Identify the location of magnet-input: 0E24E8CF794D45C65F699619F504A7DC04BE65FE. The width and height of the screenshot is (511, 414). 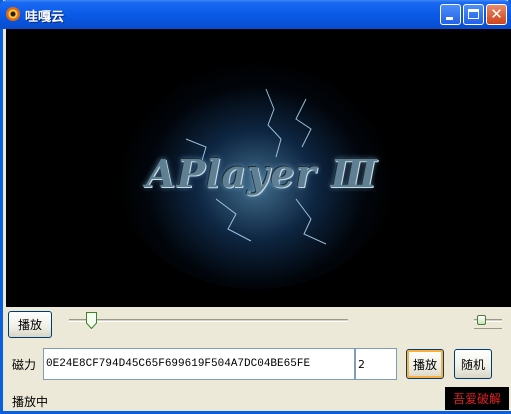
(199, 364).